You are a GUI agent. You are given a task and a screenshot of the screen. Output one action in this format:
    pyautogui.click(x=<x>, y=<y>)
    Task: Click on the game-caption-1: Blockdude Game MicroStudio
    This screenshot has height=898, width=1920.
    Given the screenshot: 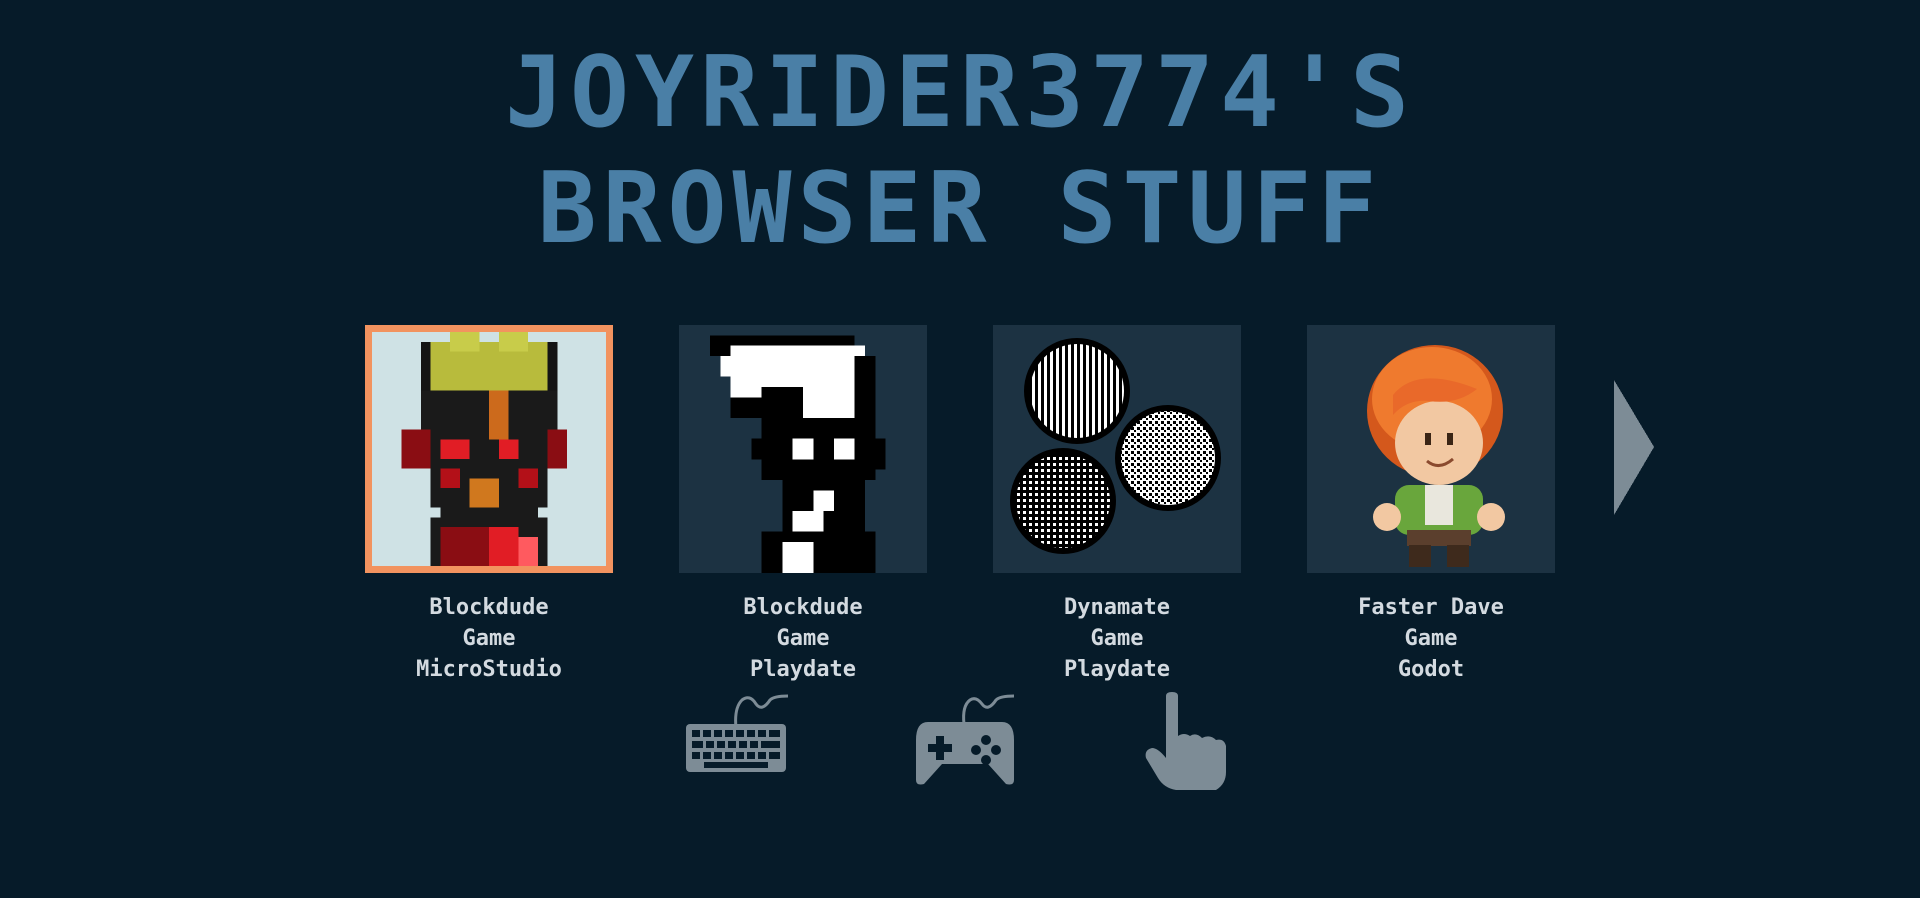 What is the action you would take?
    pyautogui.click(x=489, y=638)
    